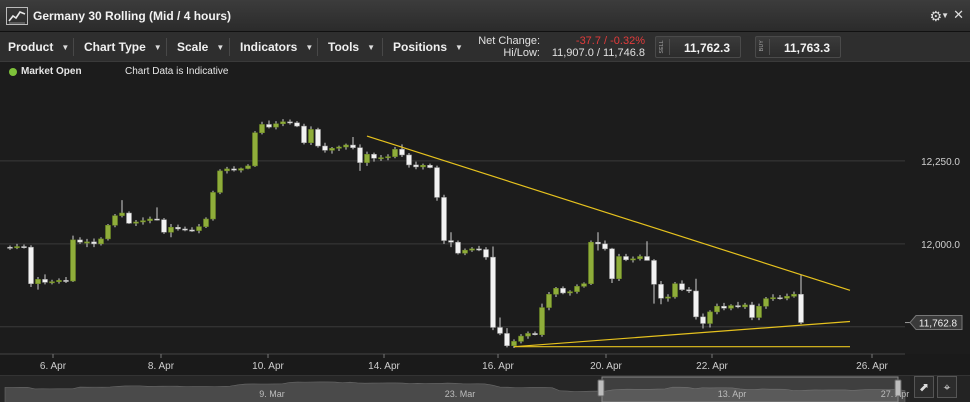 The image size is (970, 402). Describe the element at coordinates (276, 47) in the screenshot. I see `menu-indicators: Indicators ▼` at that location.